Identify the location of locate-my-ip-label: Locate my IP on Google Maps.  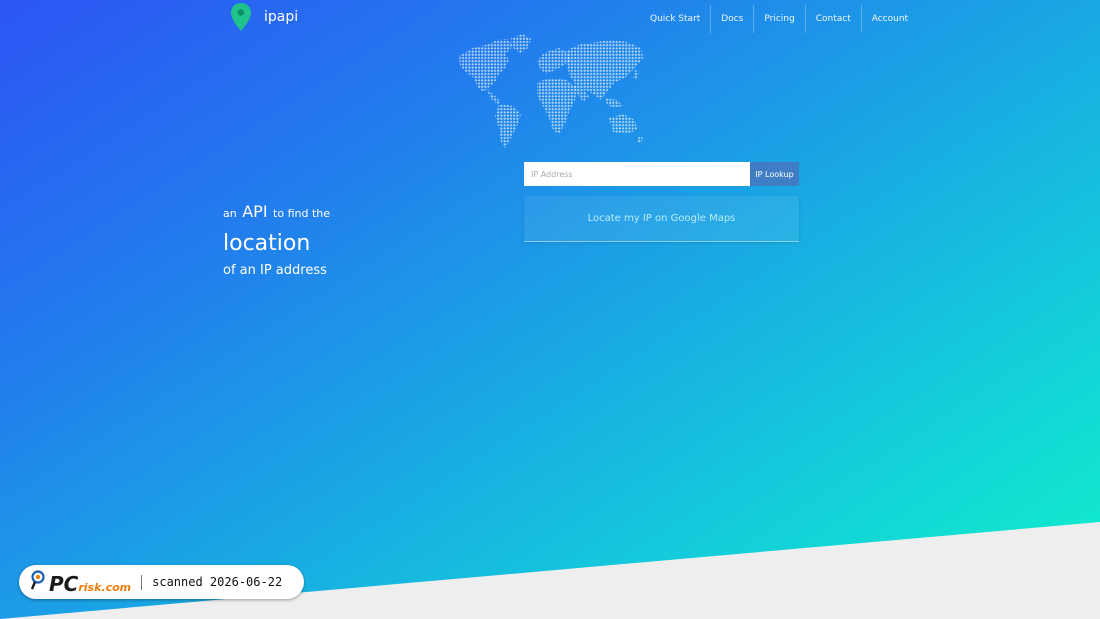
(661, 218).